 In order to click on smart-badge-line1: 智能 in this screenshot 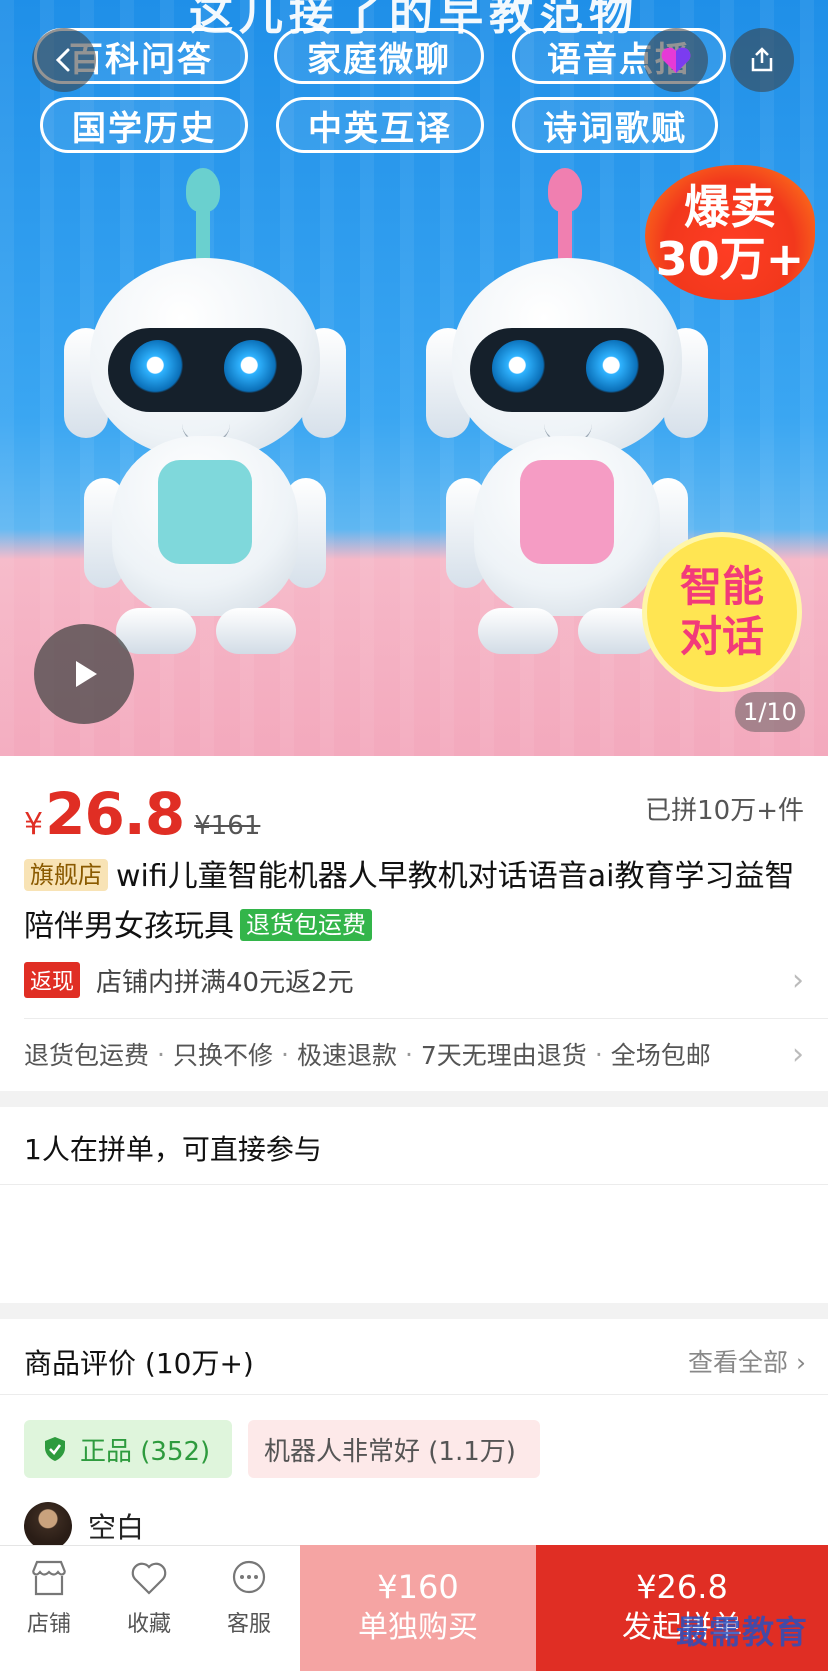, I will do `click(721, 586)`.